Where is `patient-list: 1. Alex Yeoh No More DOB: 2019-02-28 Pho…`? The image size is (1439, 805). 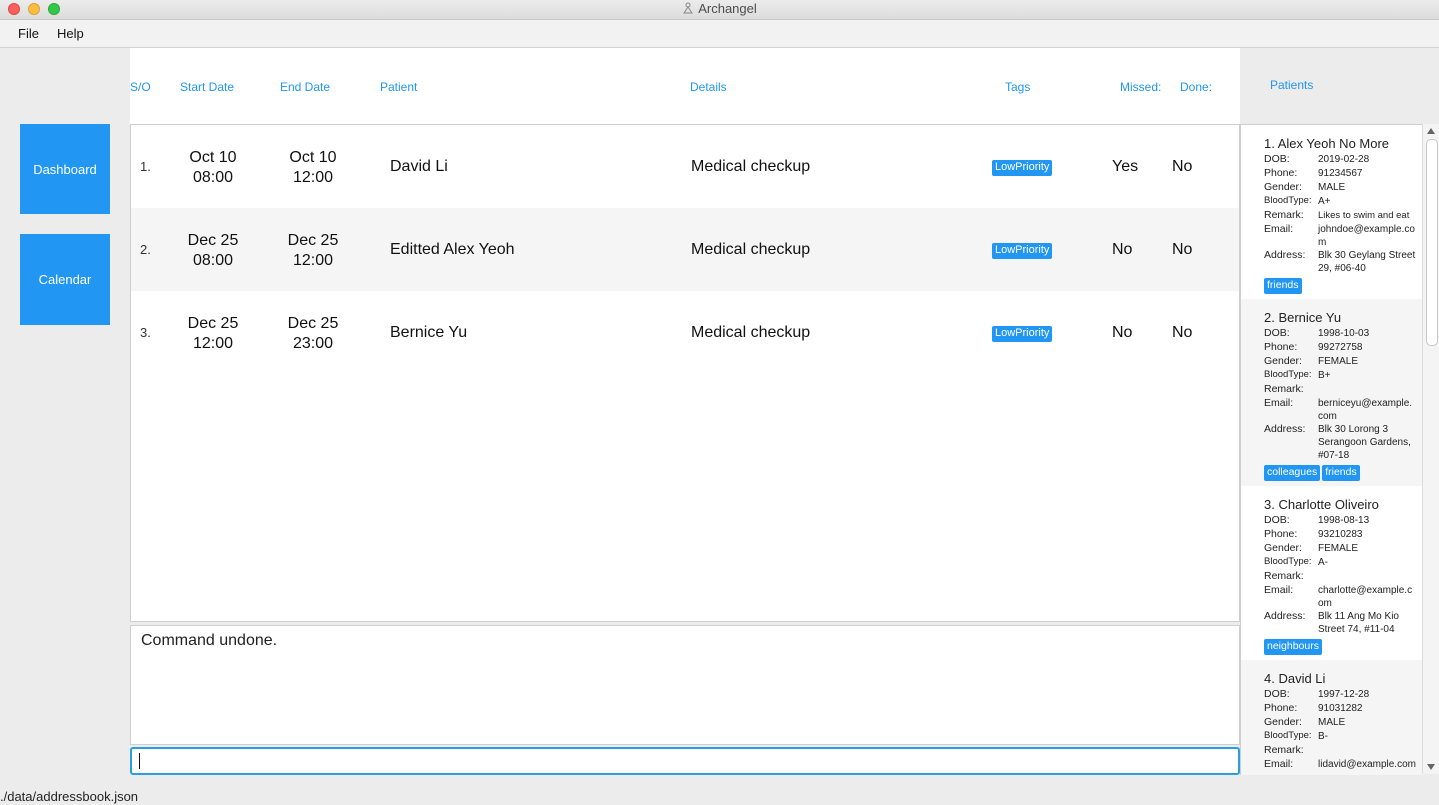 patient-list: 1. Alex Yeoh No More DOB: 2019-02-28 Pho… is located at coordinates (1331, 449).